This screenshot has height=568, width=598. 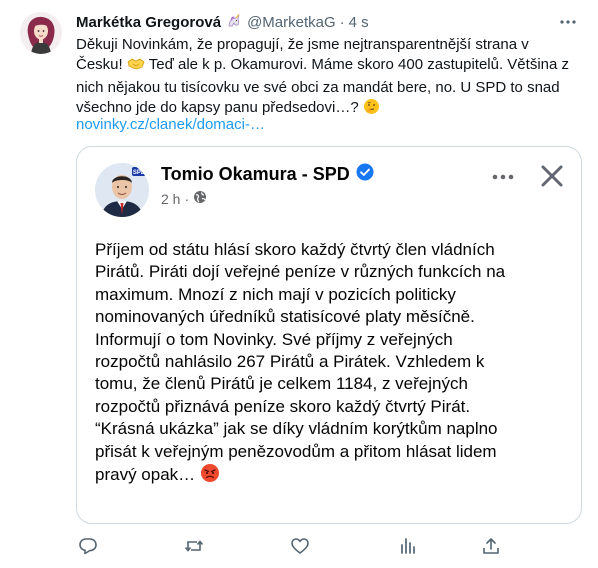 I want to click on share-icon, so click(x=491, y=546).